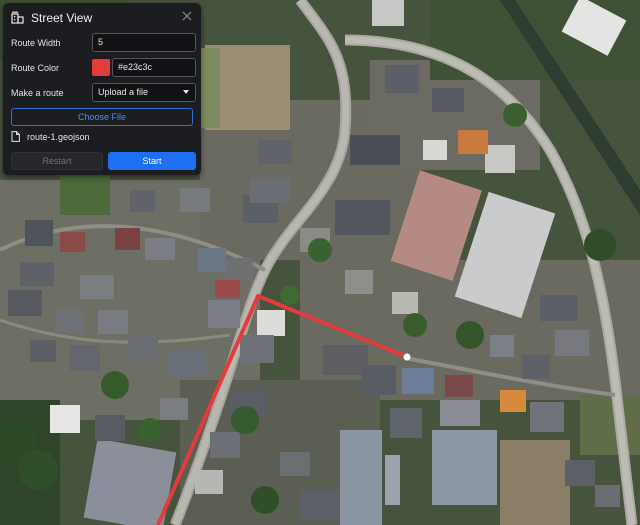  What do you see at coordinates (152, 161) in the screenshot?
I see `start-button: Start` at bounding box center [152, 161].